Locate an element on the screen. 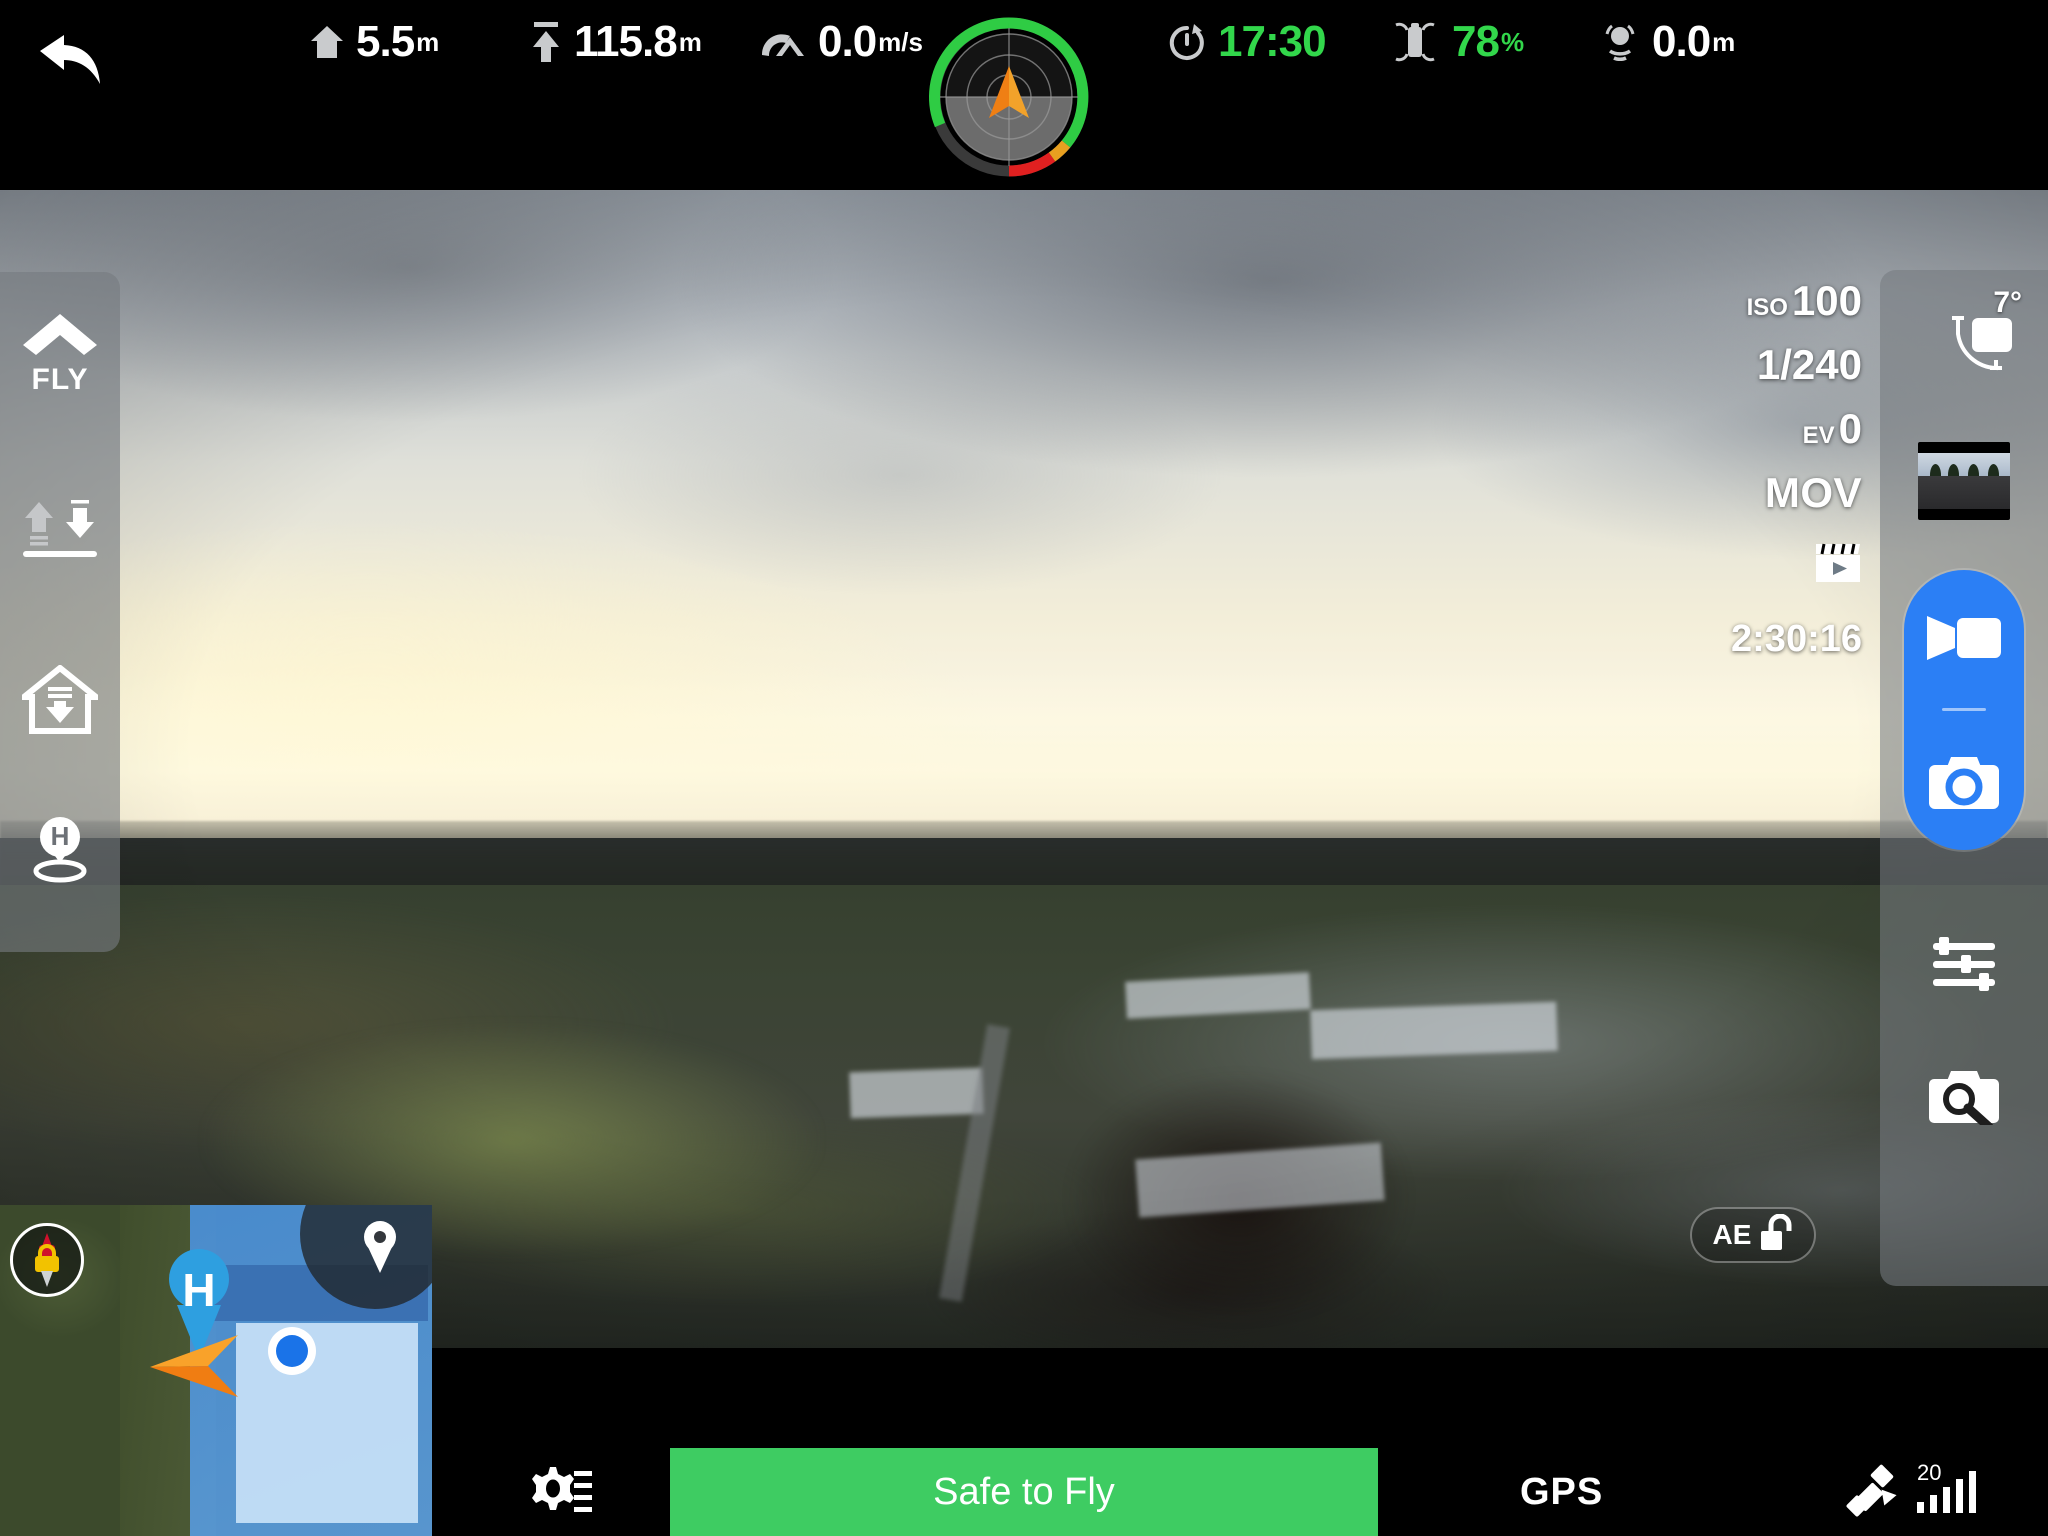 This screenshot has height=1536, width=2048. minimap: H is located at coordinates (216, 1370).